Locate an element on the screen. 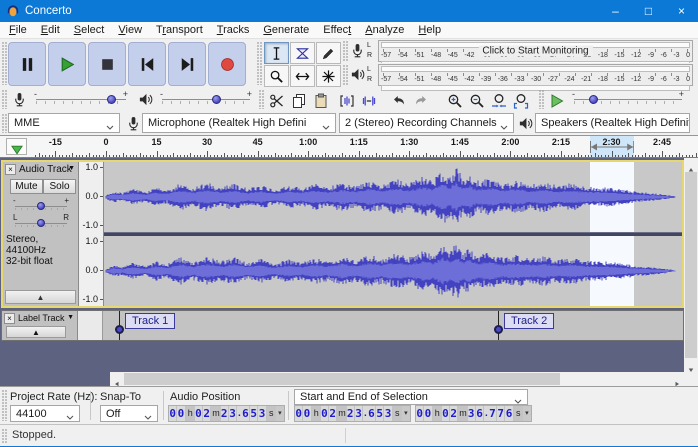  record-button is located at coordinates (227, 64).